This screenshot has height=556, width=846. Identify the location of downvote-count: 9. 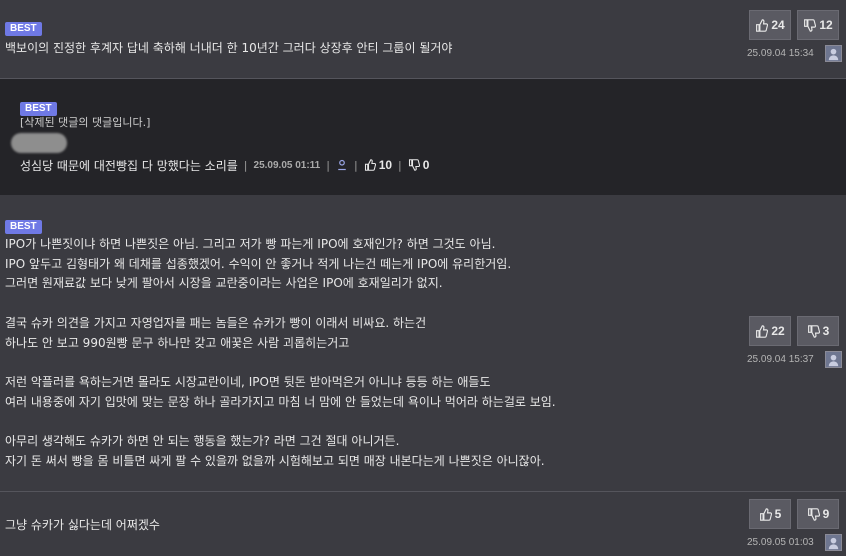
(826, 514).